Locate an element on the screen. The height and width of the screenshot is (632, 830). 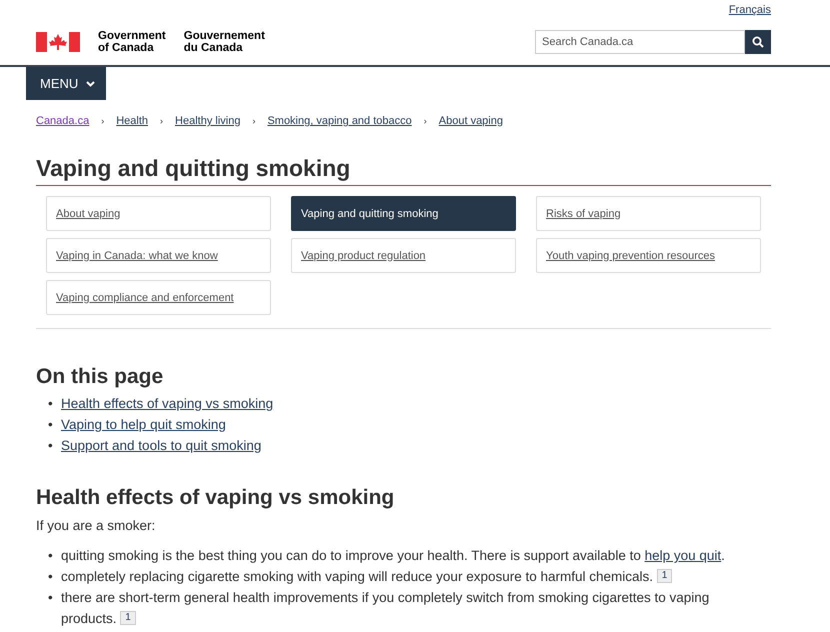
page-title: Vaping and quitting smoking is located at coordinates (403, 170).